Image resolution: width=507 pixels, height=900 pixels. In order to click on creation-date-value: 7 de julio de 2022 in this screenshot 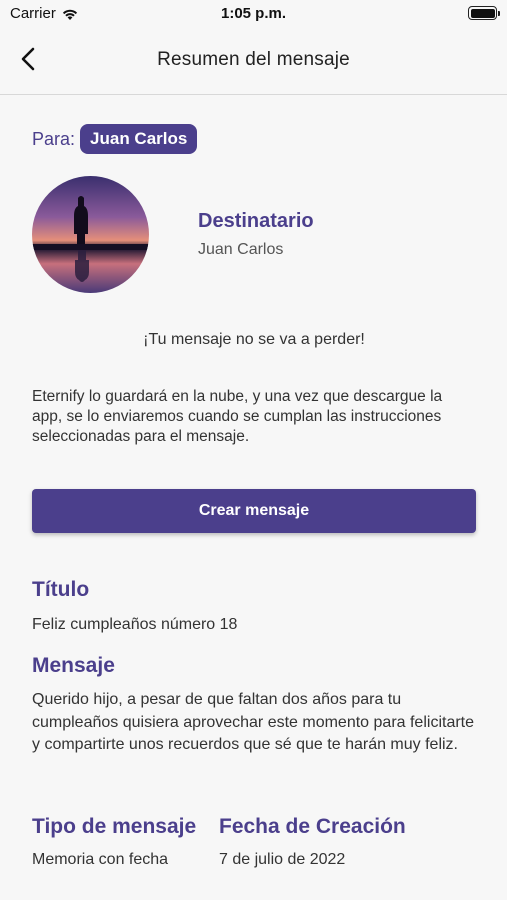, I will do `click(282, 859)`.